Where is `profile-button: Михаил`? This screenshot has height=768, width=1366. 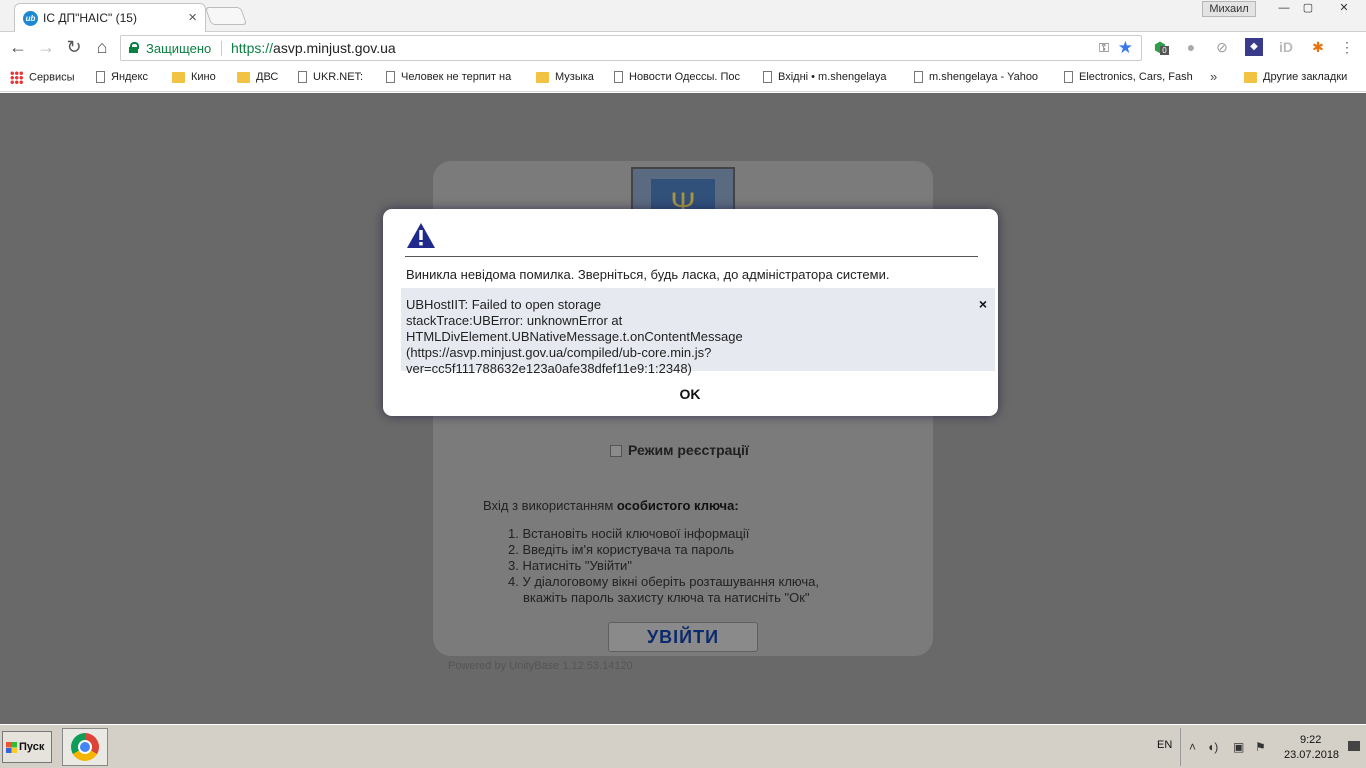 profile-button: Михаил is located at coordinates (1229, 9).